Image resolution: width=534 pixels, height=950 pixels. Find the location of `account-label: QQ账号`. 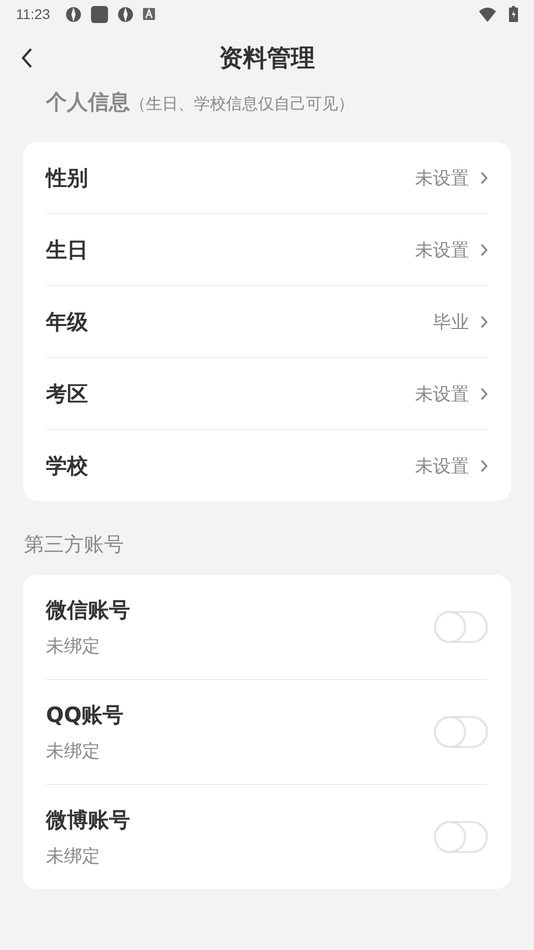

account-label: QQ账号 is located at coordinates (85, 715).